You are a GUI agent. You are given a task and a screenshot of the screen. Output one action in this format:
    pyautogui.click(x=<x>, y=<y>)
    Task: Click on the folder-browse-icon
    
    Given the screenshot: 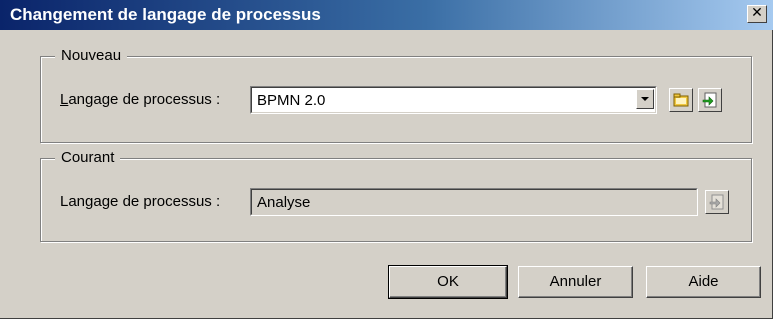 What is the action you would take?
    pyautogui.click(x=681, y=100)
    